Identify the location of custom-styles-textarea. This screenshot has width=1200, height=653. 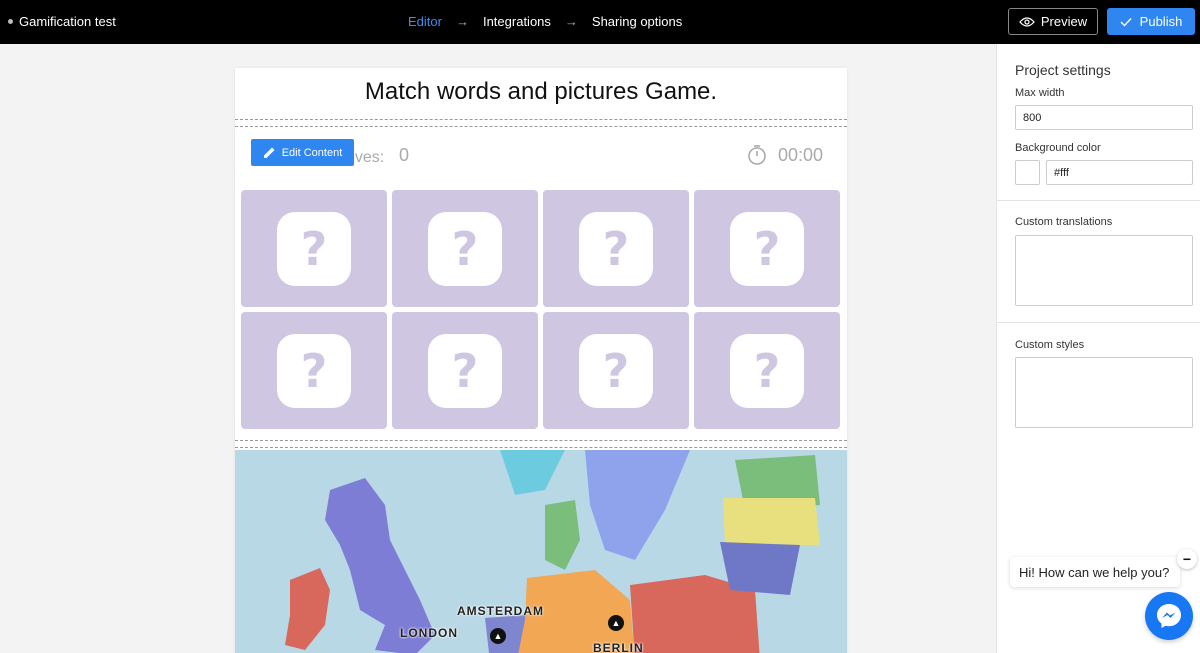
(1104, 392).